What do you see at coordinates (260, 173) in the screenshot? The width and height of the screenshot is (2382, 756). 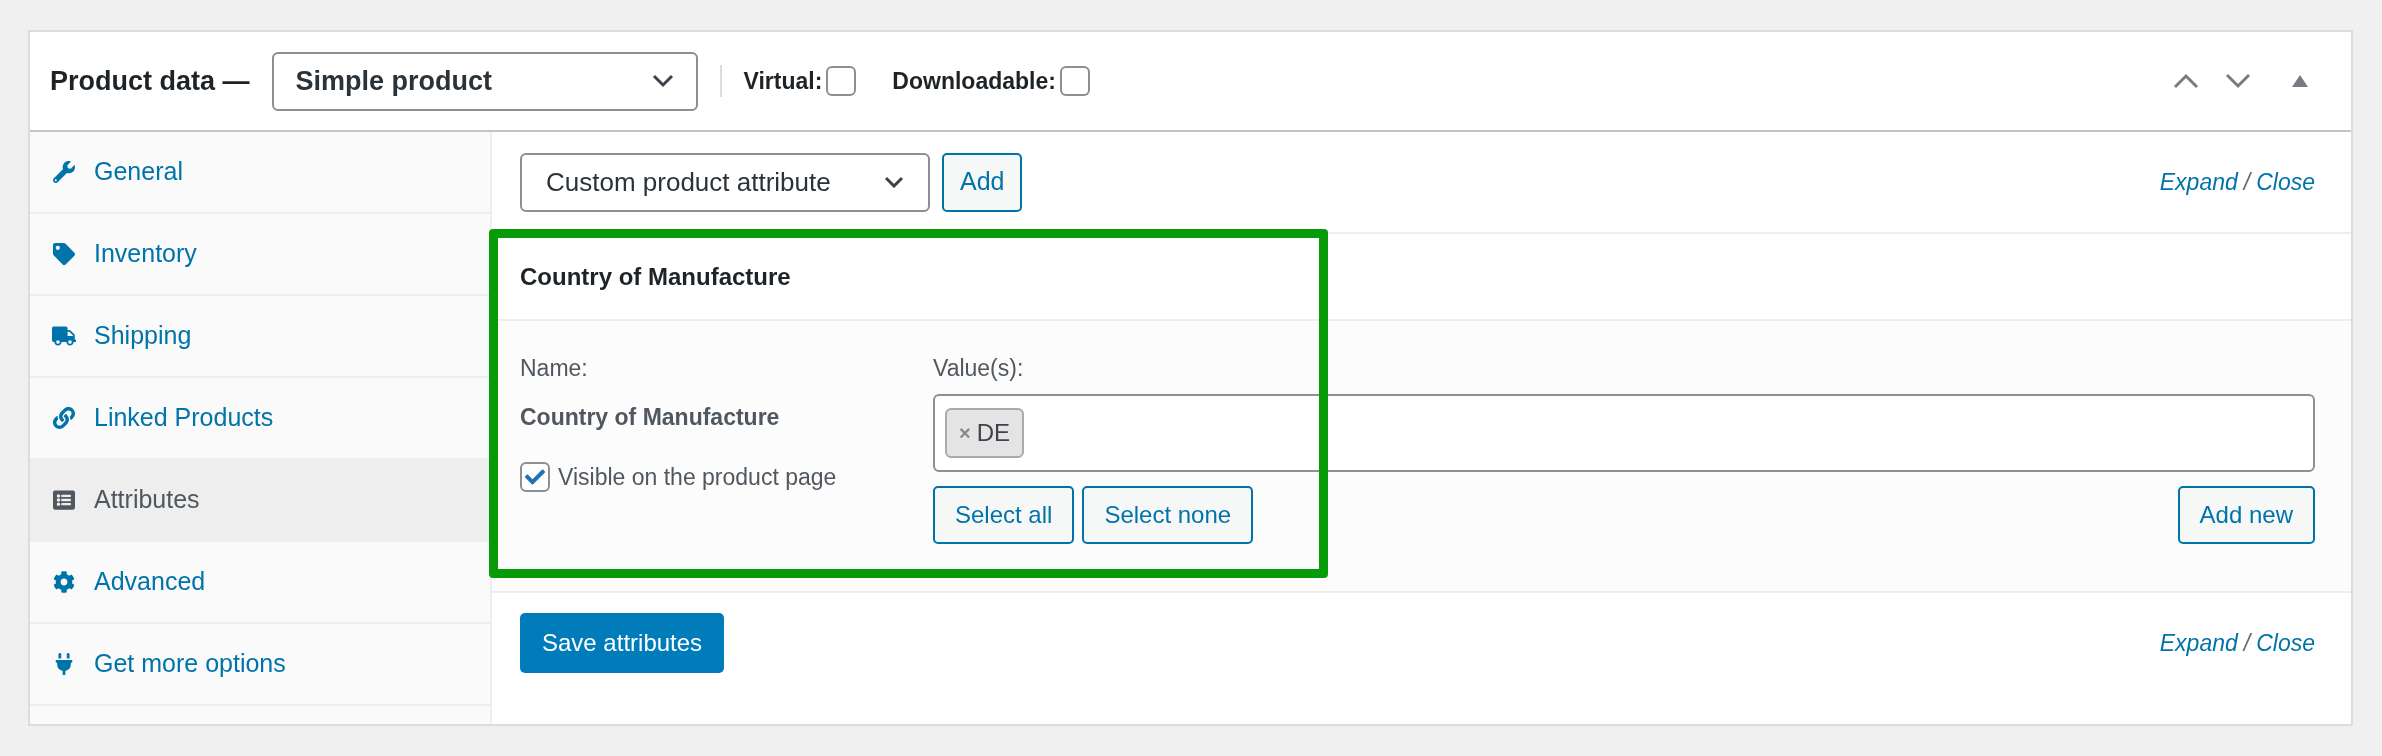 I see `sidebar-tab: General` at bounding box center [260, 173].